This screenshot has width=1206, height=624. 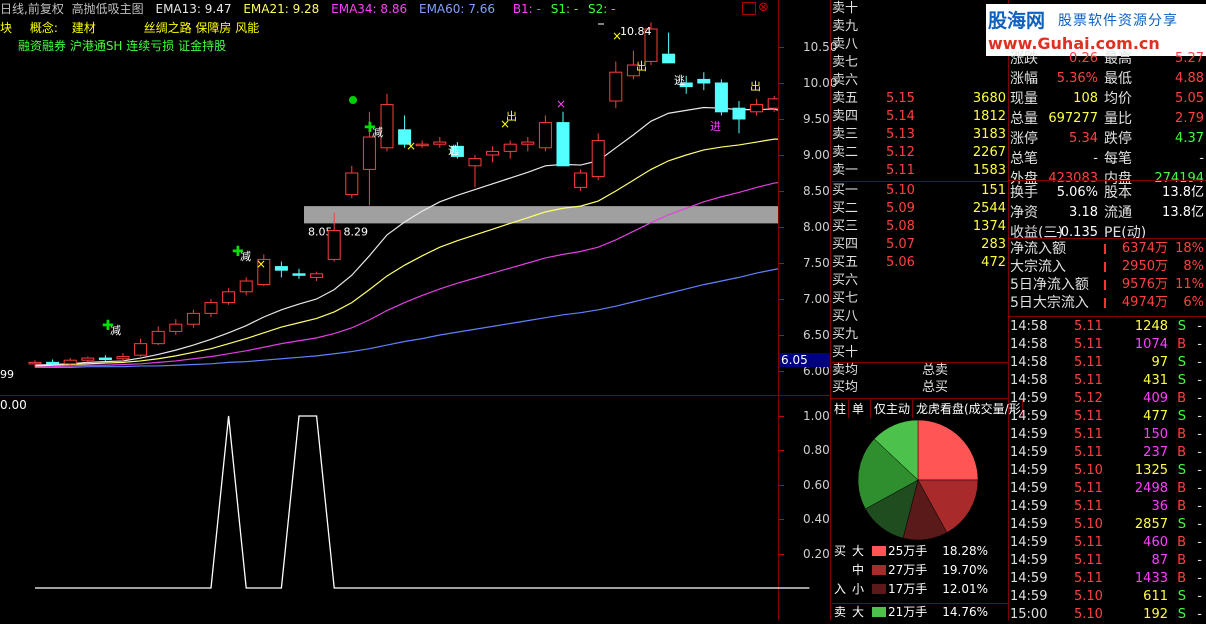 What do you see at coordinates (965, 551) in the screenshot?
I see `flow-pct: 18.28%` at bounding box center [965, 551].